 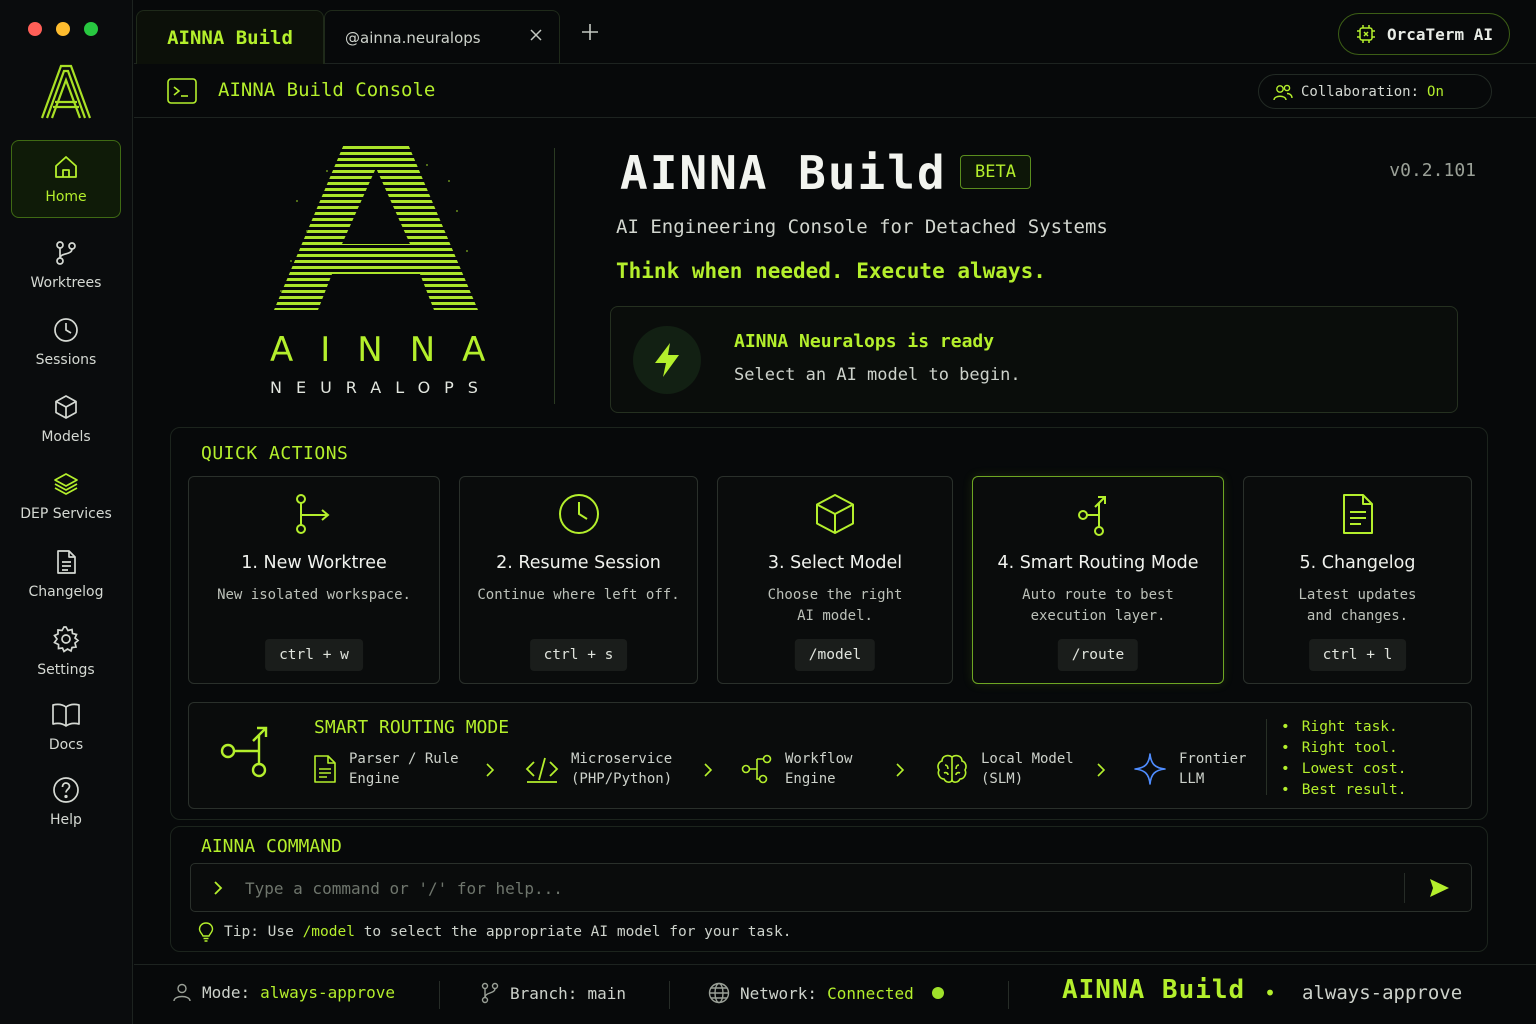 What do you see at coordinates (1027, 759) in the screenshot?
I see `step-line: Local Model` at bounding box center [1027, 759].